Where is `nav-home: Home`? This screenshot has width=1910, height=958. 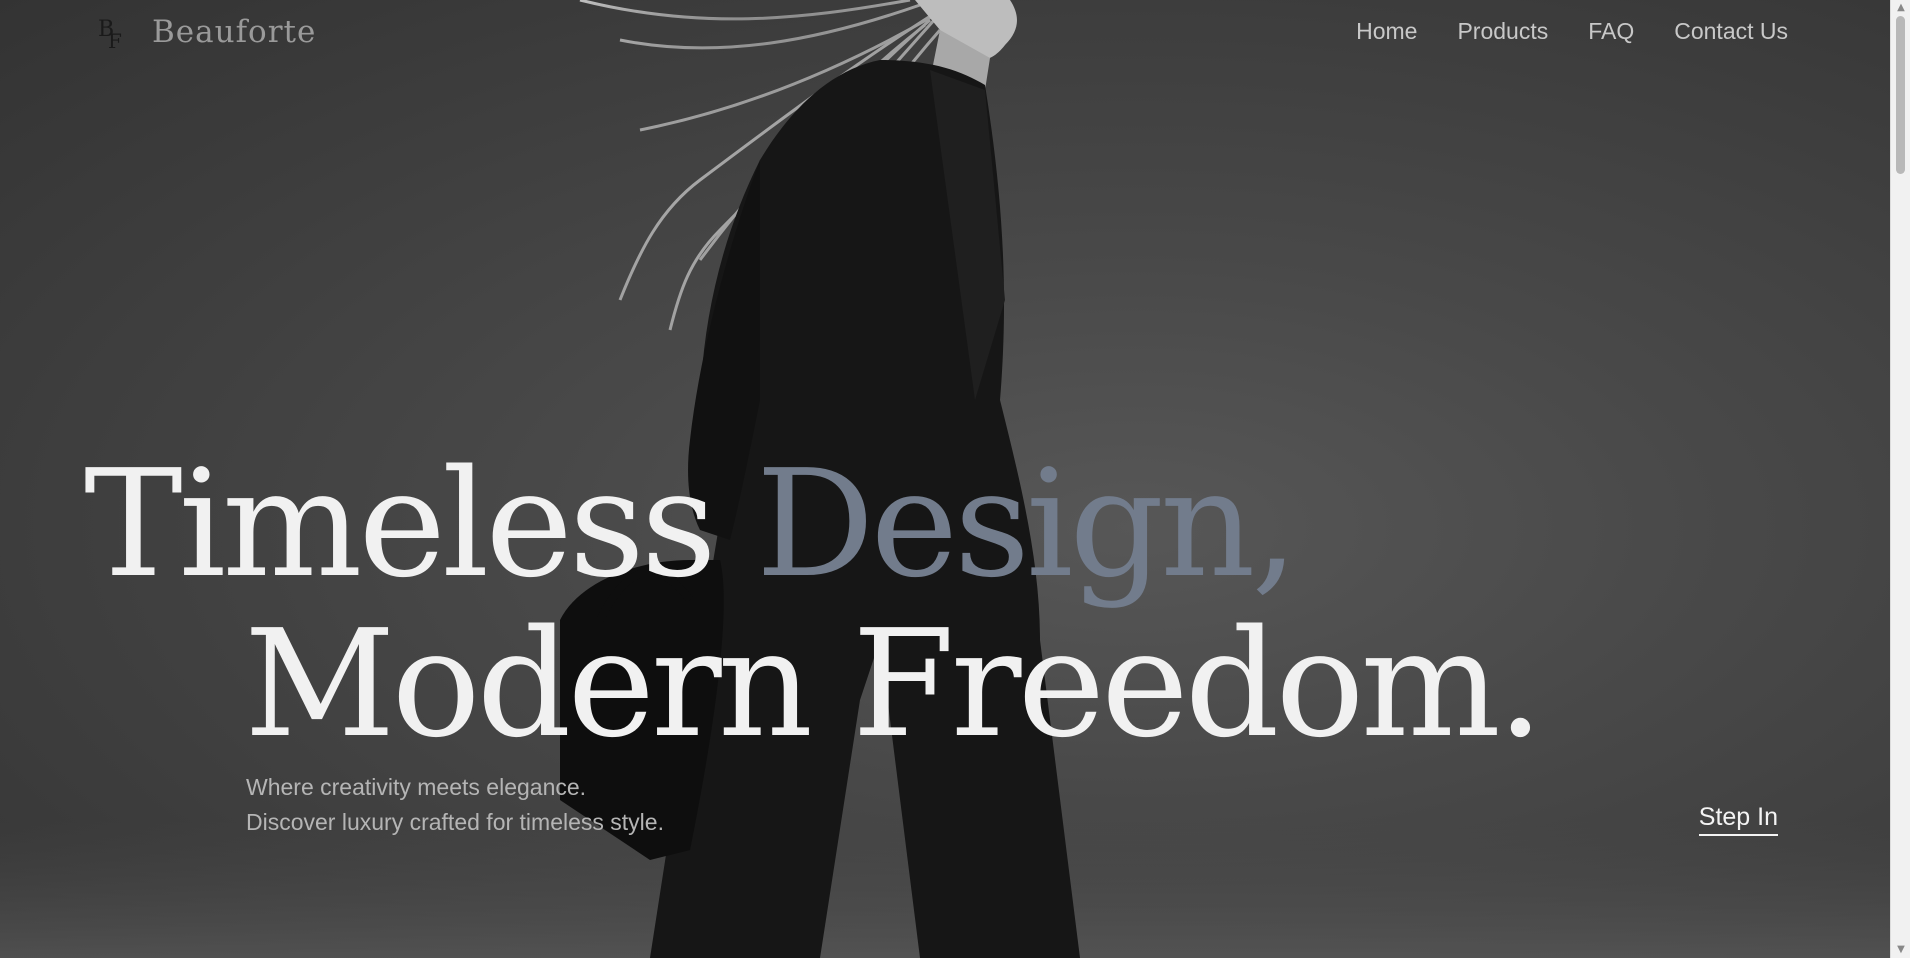 nav-home: Home is located at coordinates (1386, 31).